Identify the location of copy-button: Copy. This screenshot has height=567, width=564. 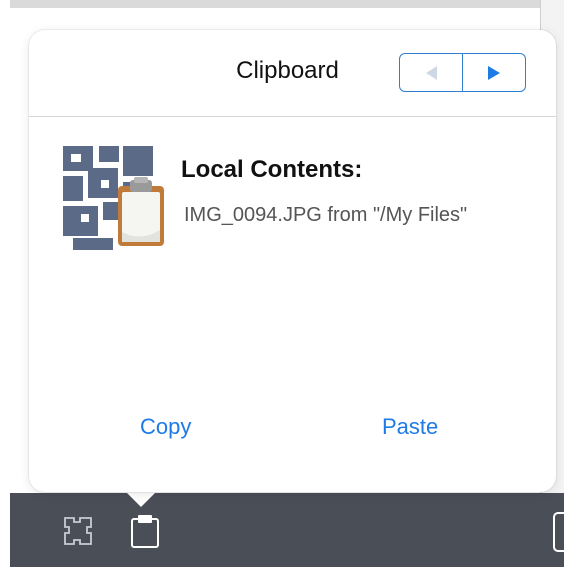
(165, 427).